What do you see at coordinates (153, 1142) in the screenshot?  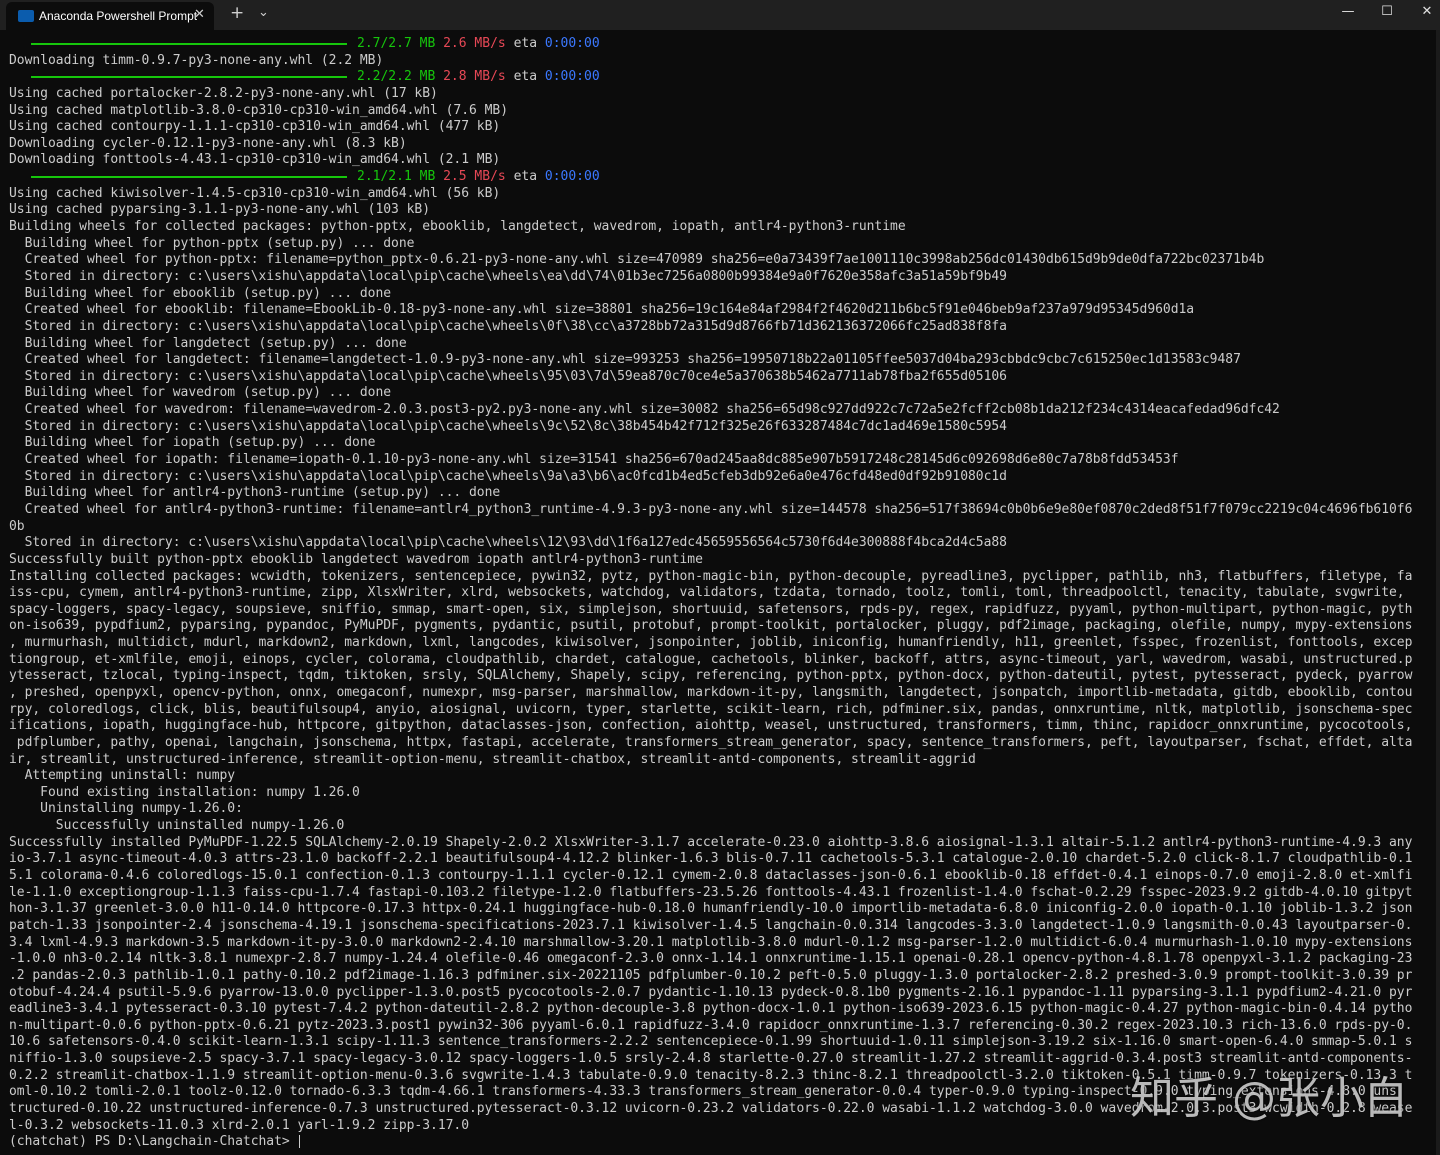 I see `prompt-text: (chatchat) PS D:\Langchain-Chatchat>` at bounding box center [153, 1142].